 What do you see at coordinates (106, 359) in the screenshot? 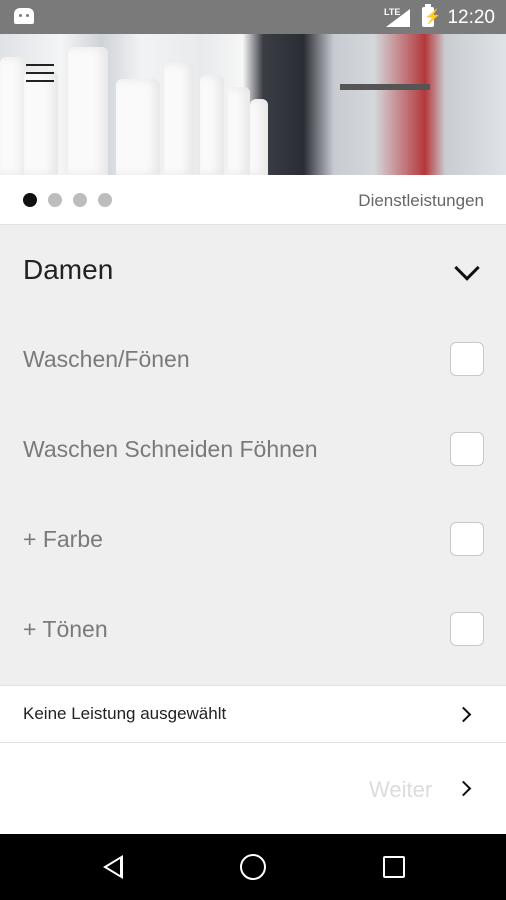
I see `service-label: Waschen/Fönen` at bounding box center [106, 359].